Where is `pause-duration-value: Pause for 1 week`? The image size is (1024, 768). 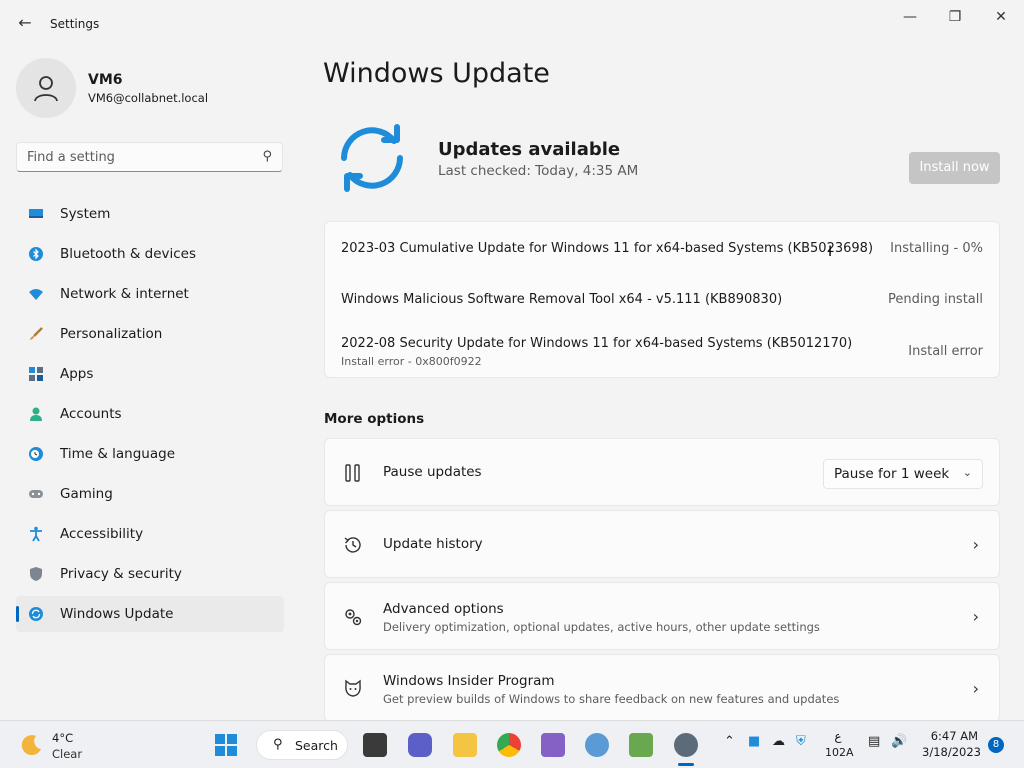 pause-duration-value: Pause for 1 week is located at coordinates (892, 474).